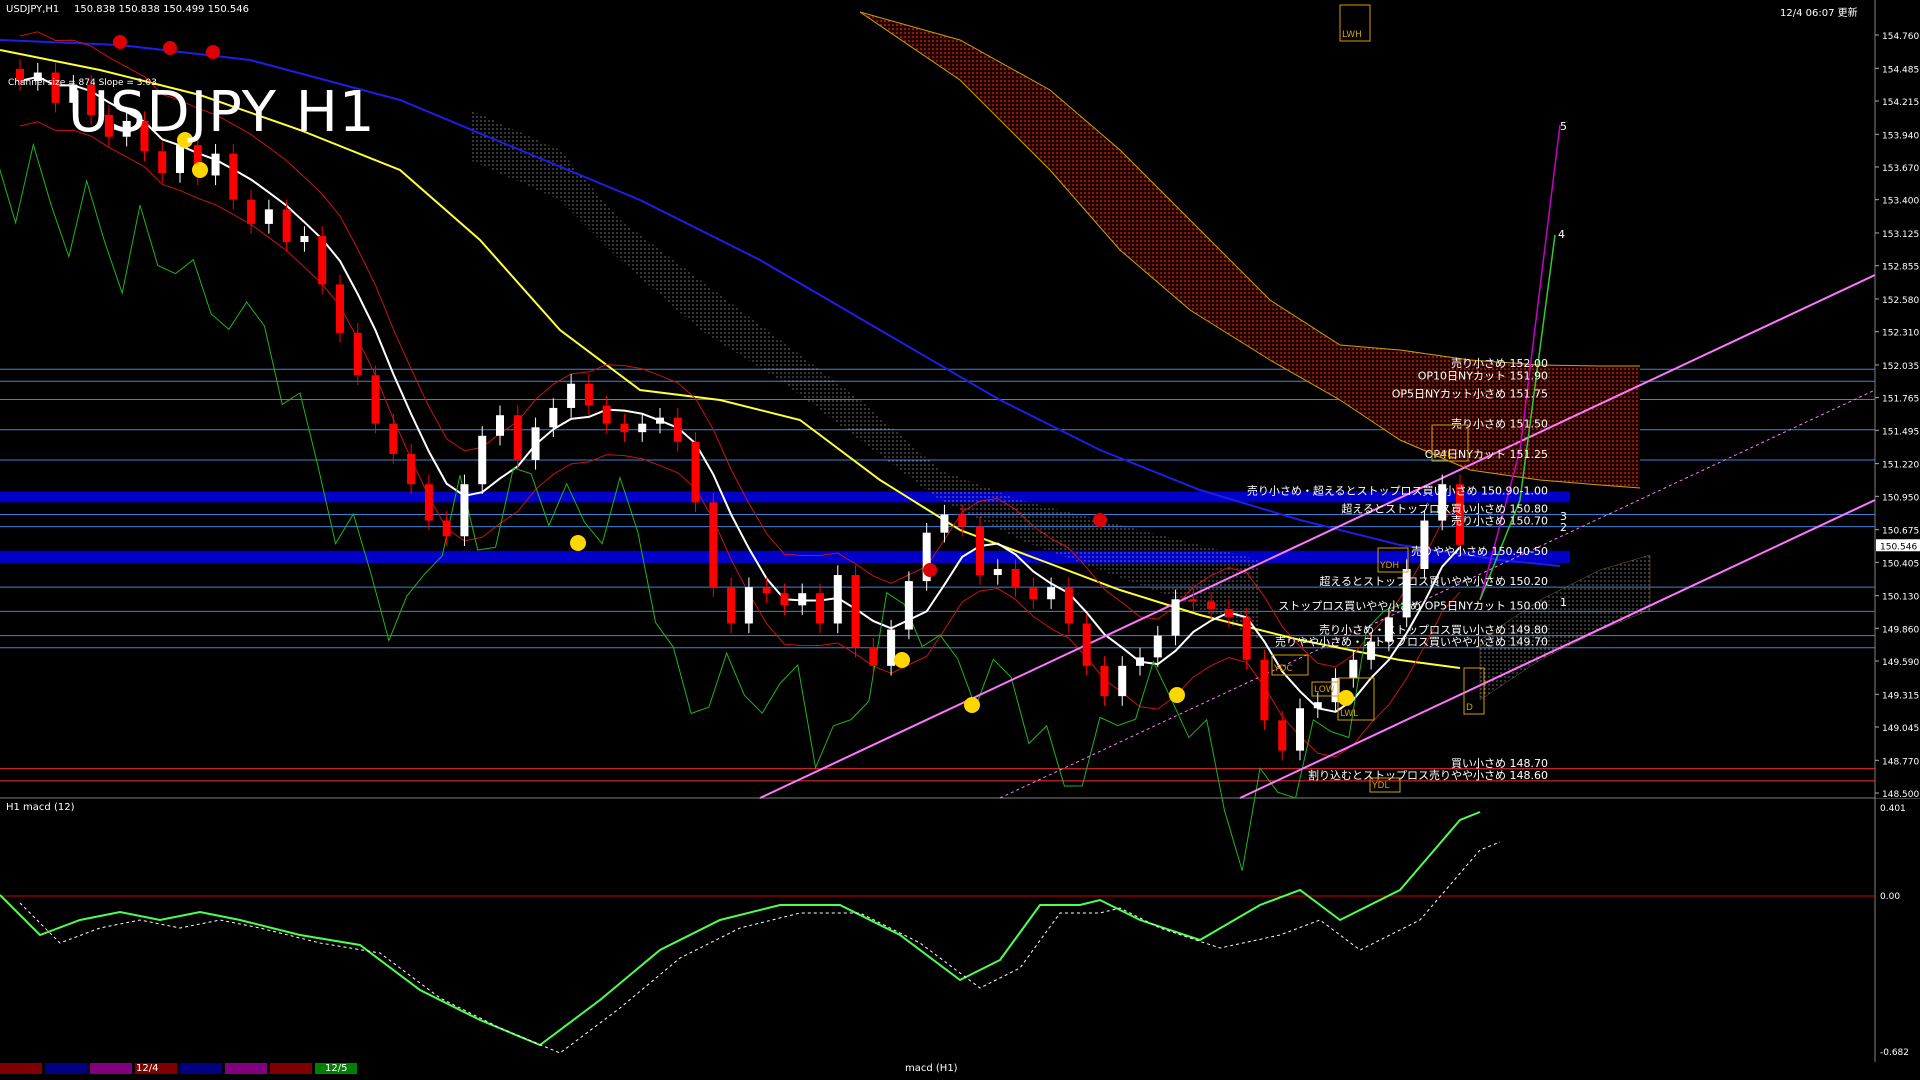 This screenshot has height=1080, width=1920. Describe the element at coordinates (1900, 70) in the screenshot. I see `price-tick-label: 154.485` at that location.